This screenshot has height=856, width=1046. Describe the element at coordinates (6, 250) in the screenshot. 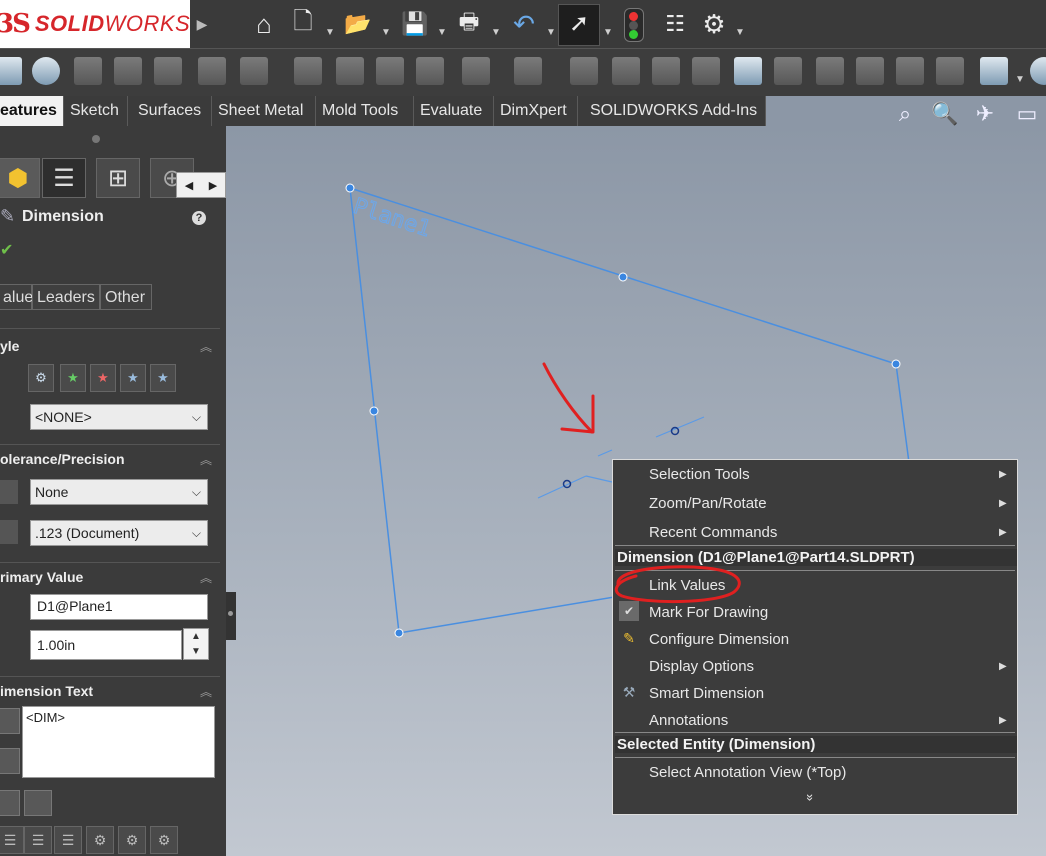

I see `ok-check-icon: ✔` at that location.